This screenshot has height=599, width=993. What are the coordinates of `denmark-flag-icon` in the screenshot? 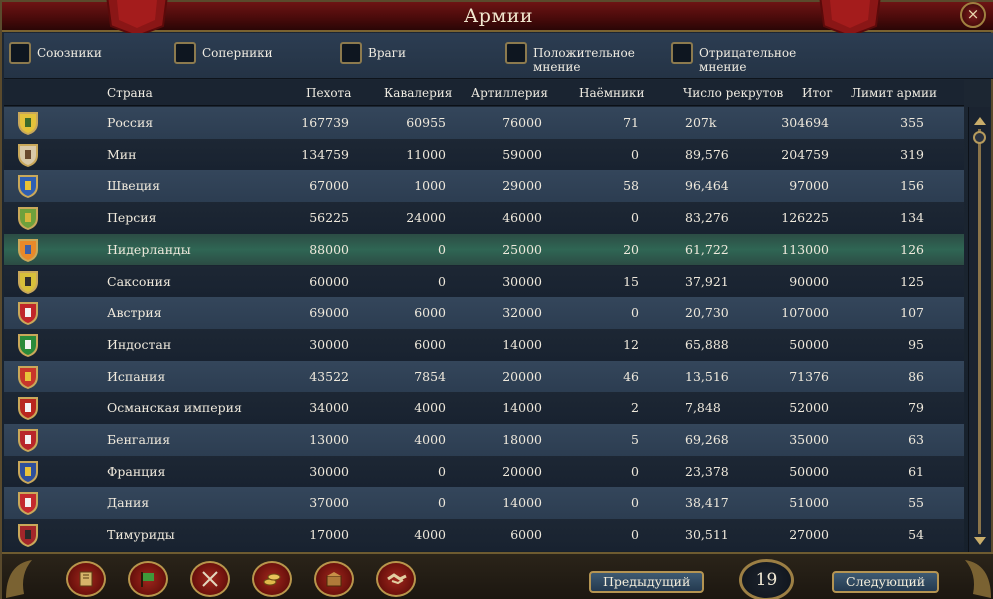 It's located at (28, 503).